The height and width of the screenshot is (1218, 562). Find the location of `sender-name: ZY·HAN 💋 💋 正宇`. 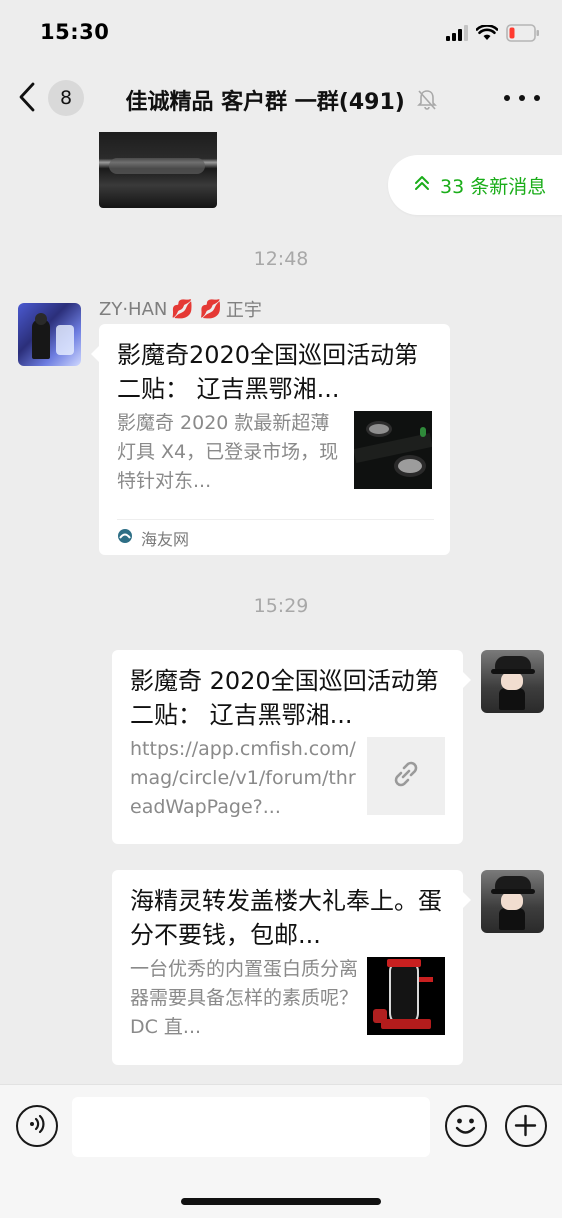

sender-name: ZY·HAN 💋 💋 正宇 is located at coordinates (180, 309).